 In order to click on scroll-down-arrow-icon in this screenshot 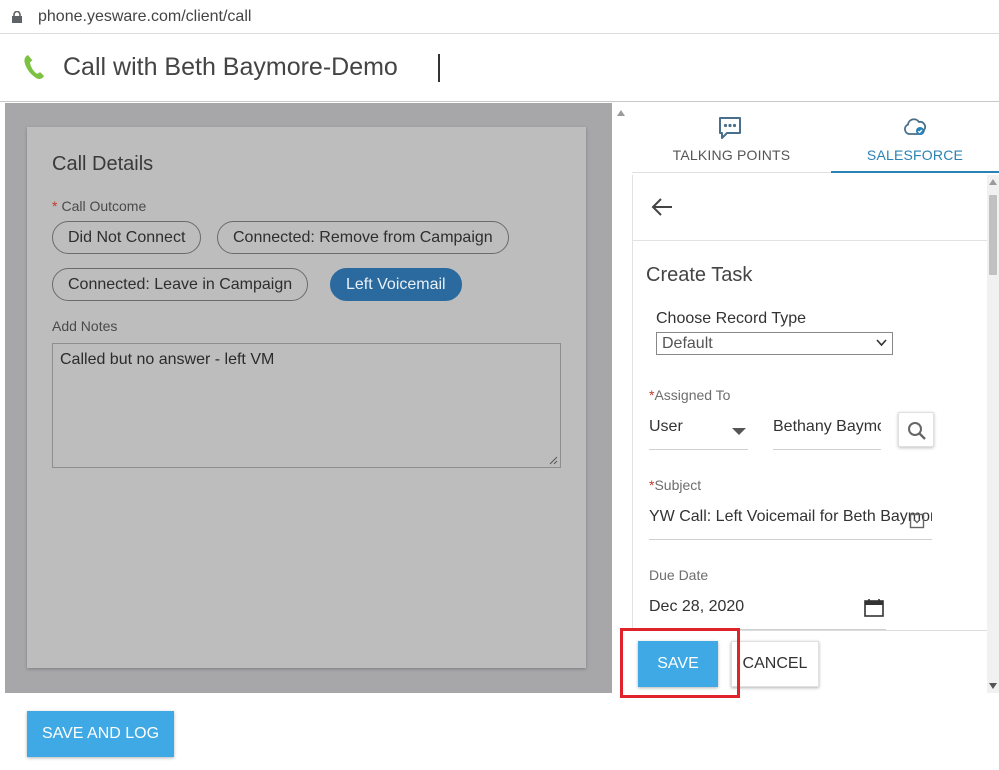, I will do `click(993, 686)`.